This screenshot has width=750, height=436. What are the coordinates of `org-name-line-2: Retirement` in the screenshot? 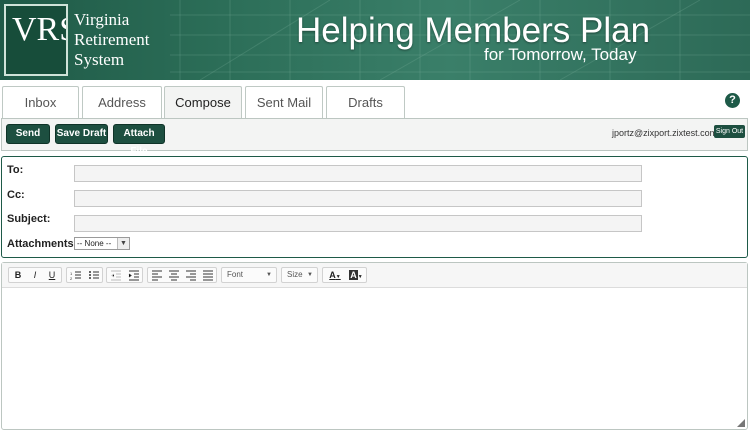 It's located at (112, 39).